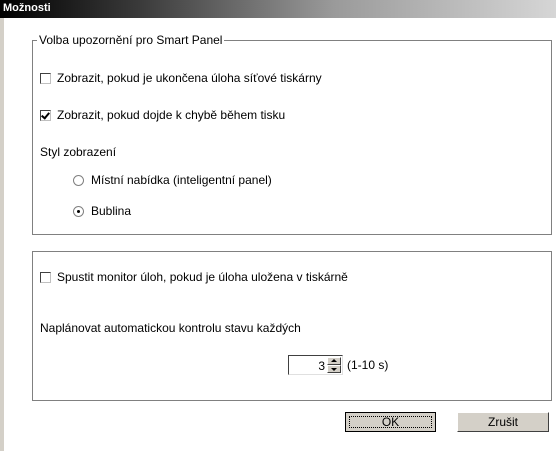 The width and height of the screenshot is (556, 451). I want to click on display-style-label: Styl zobrazení, so click(78, 152).